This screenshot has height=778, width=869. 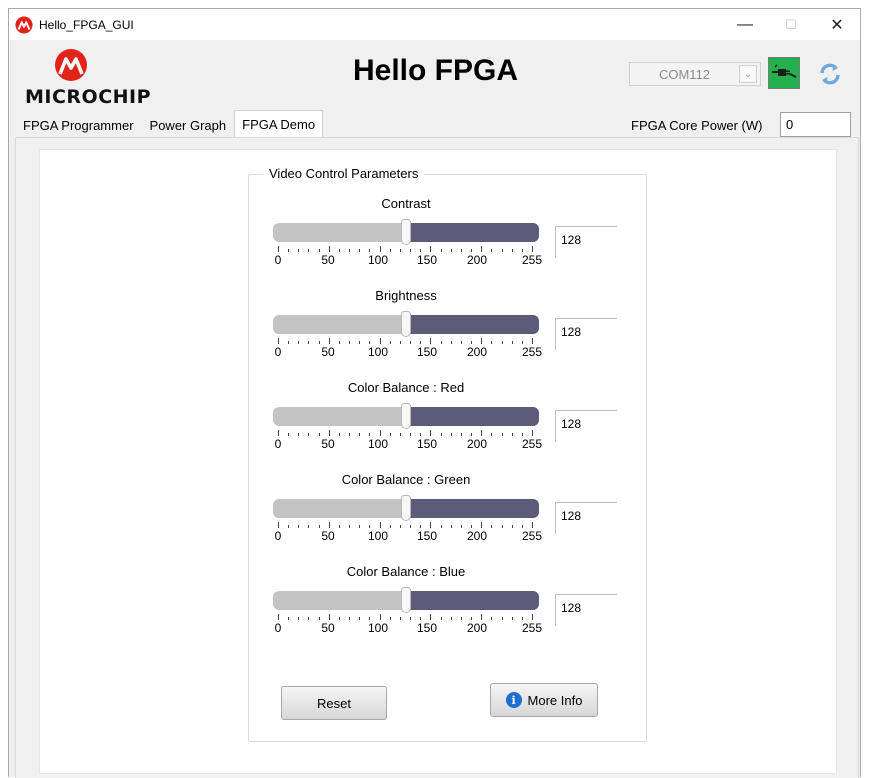 I want to click on maximize-button: ☐, so click(x=791, y=24).